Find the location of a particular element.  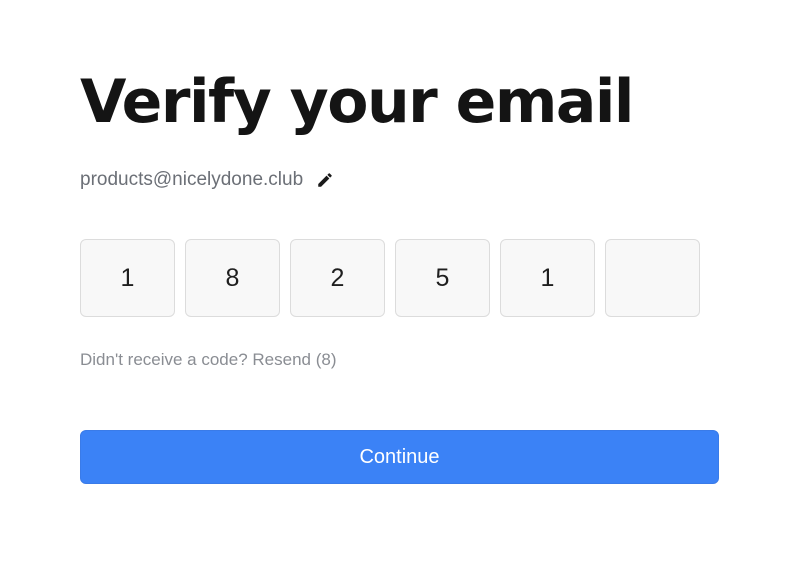

page-title: Verify your email is located at coordinates (357, 102).